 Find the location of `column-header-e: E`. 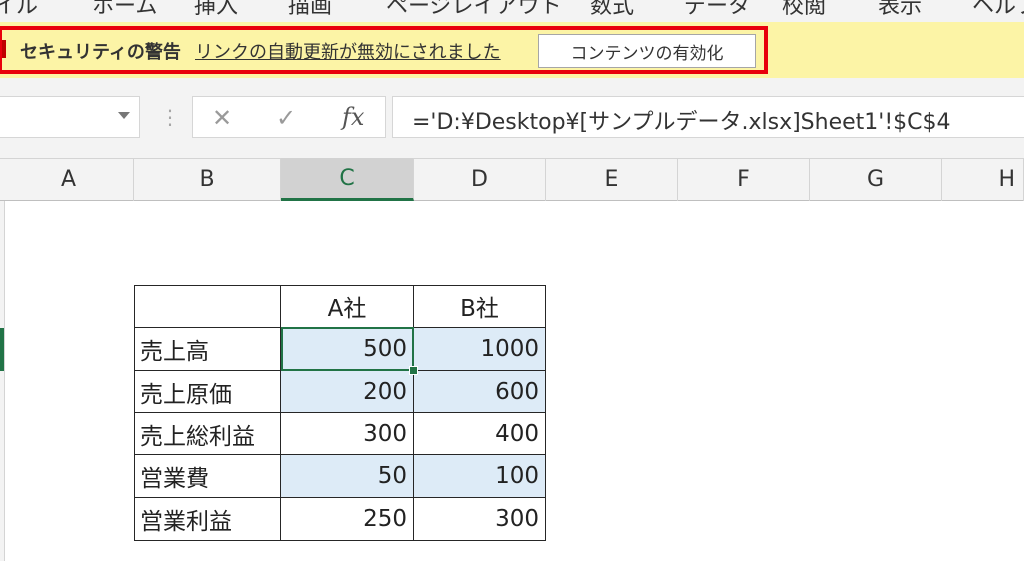

column-header-e: E is located at coordinates (612, 179).